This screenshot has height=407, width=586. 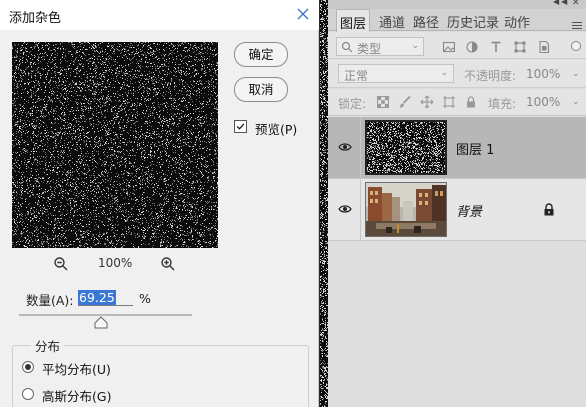 What do you see at coordinates (97, 297) in the screenshot?
I see `amount-value: 69.25` at bounding box center [97, 297].